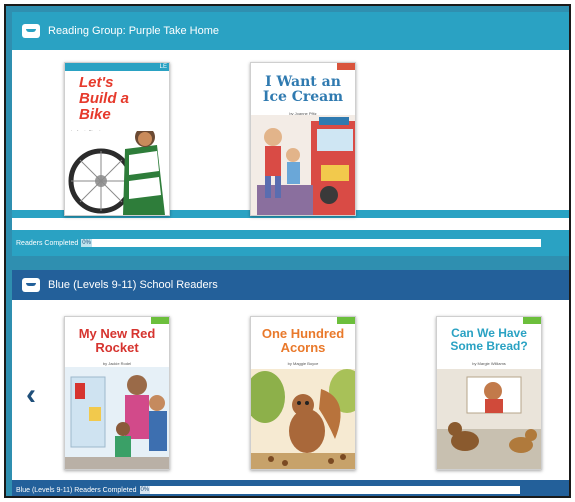 This screenshot has height=502, width=575. I want to click on cover-band, so click(117, 67).